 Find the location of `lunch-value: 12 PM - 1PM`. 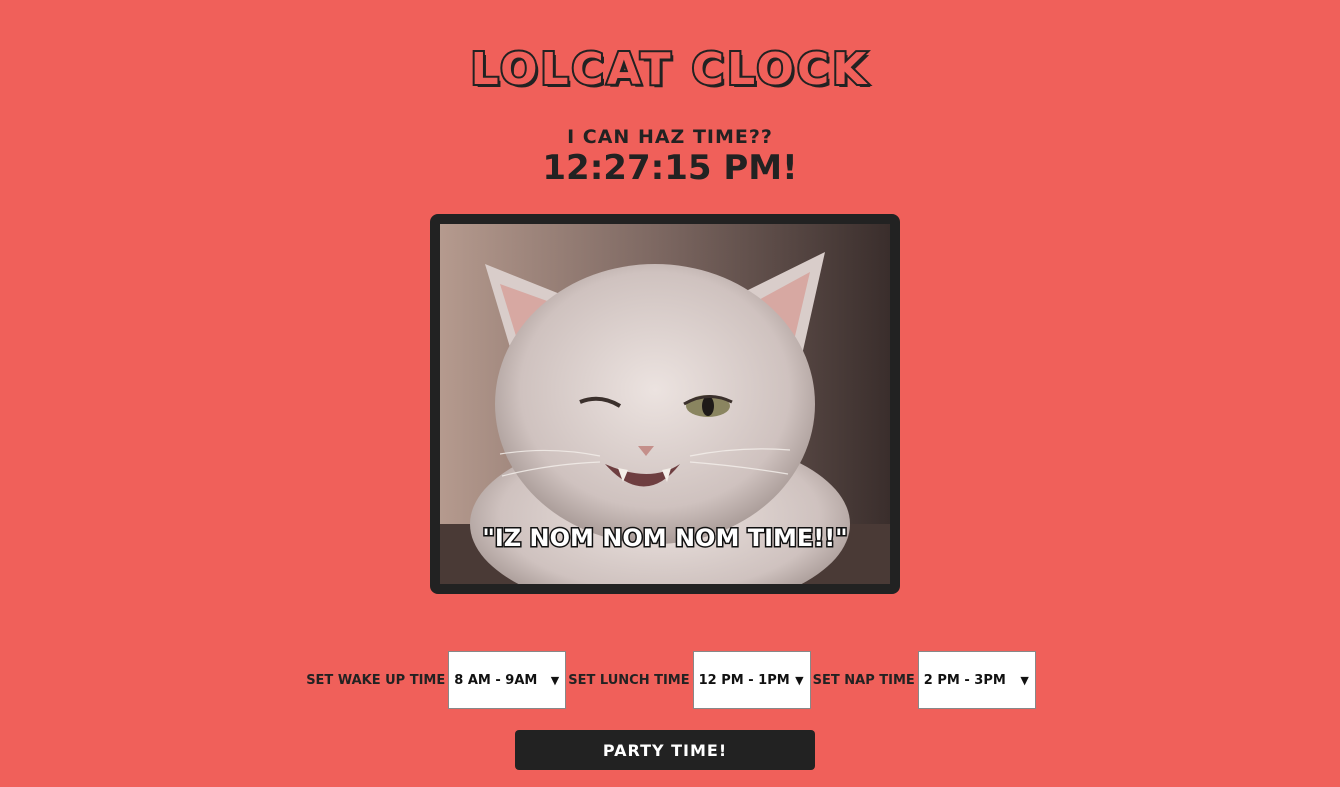

lunch-value: 12 PM - 1PM is located at coordinates (744, 680).